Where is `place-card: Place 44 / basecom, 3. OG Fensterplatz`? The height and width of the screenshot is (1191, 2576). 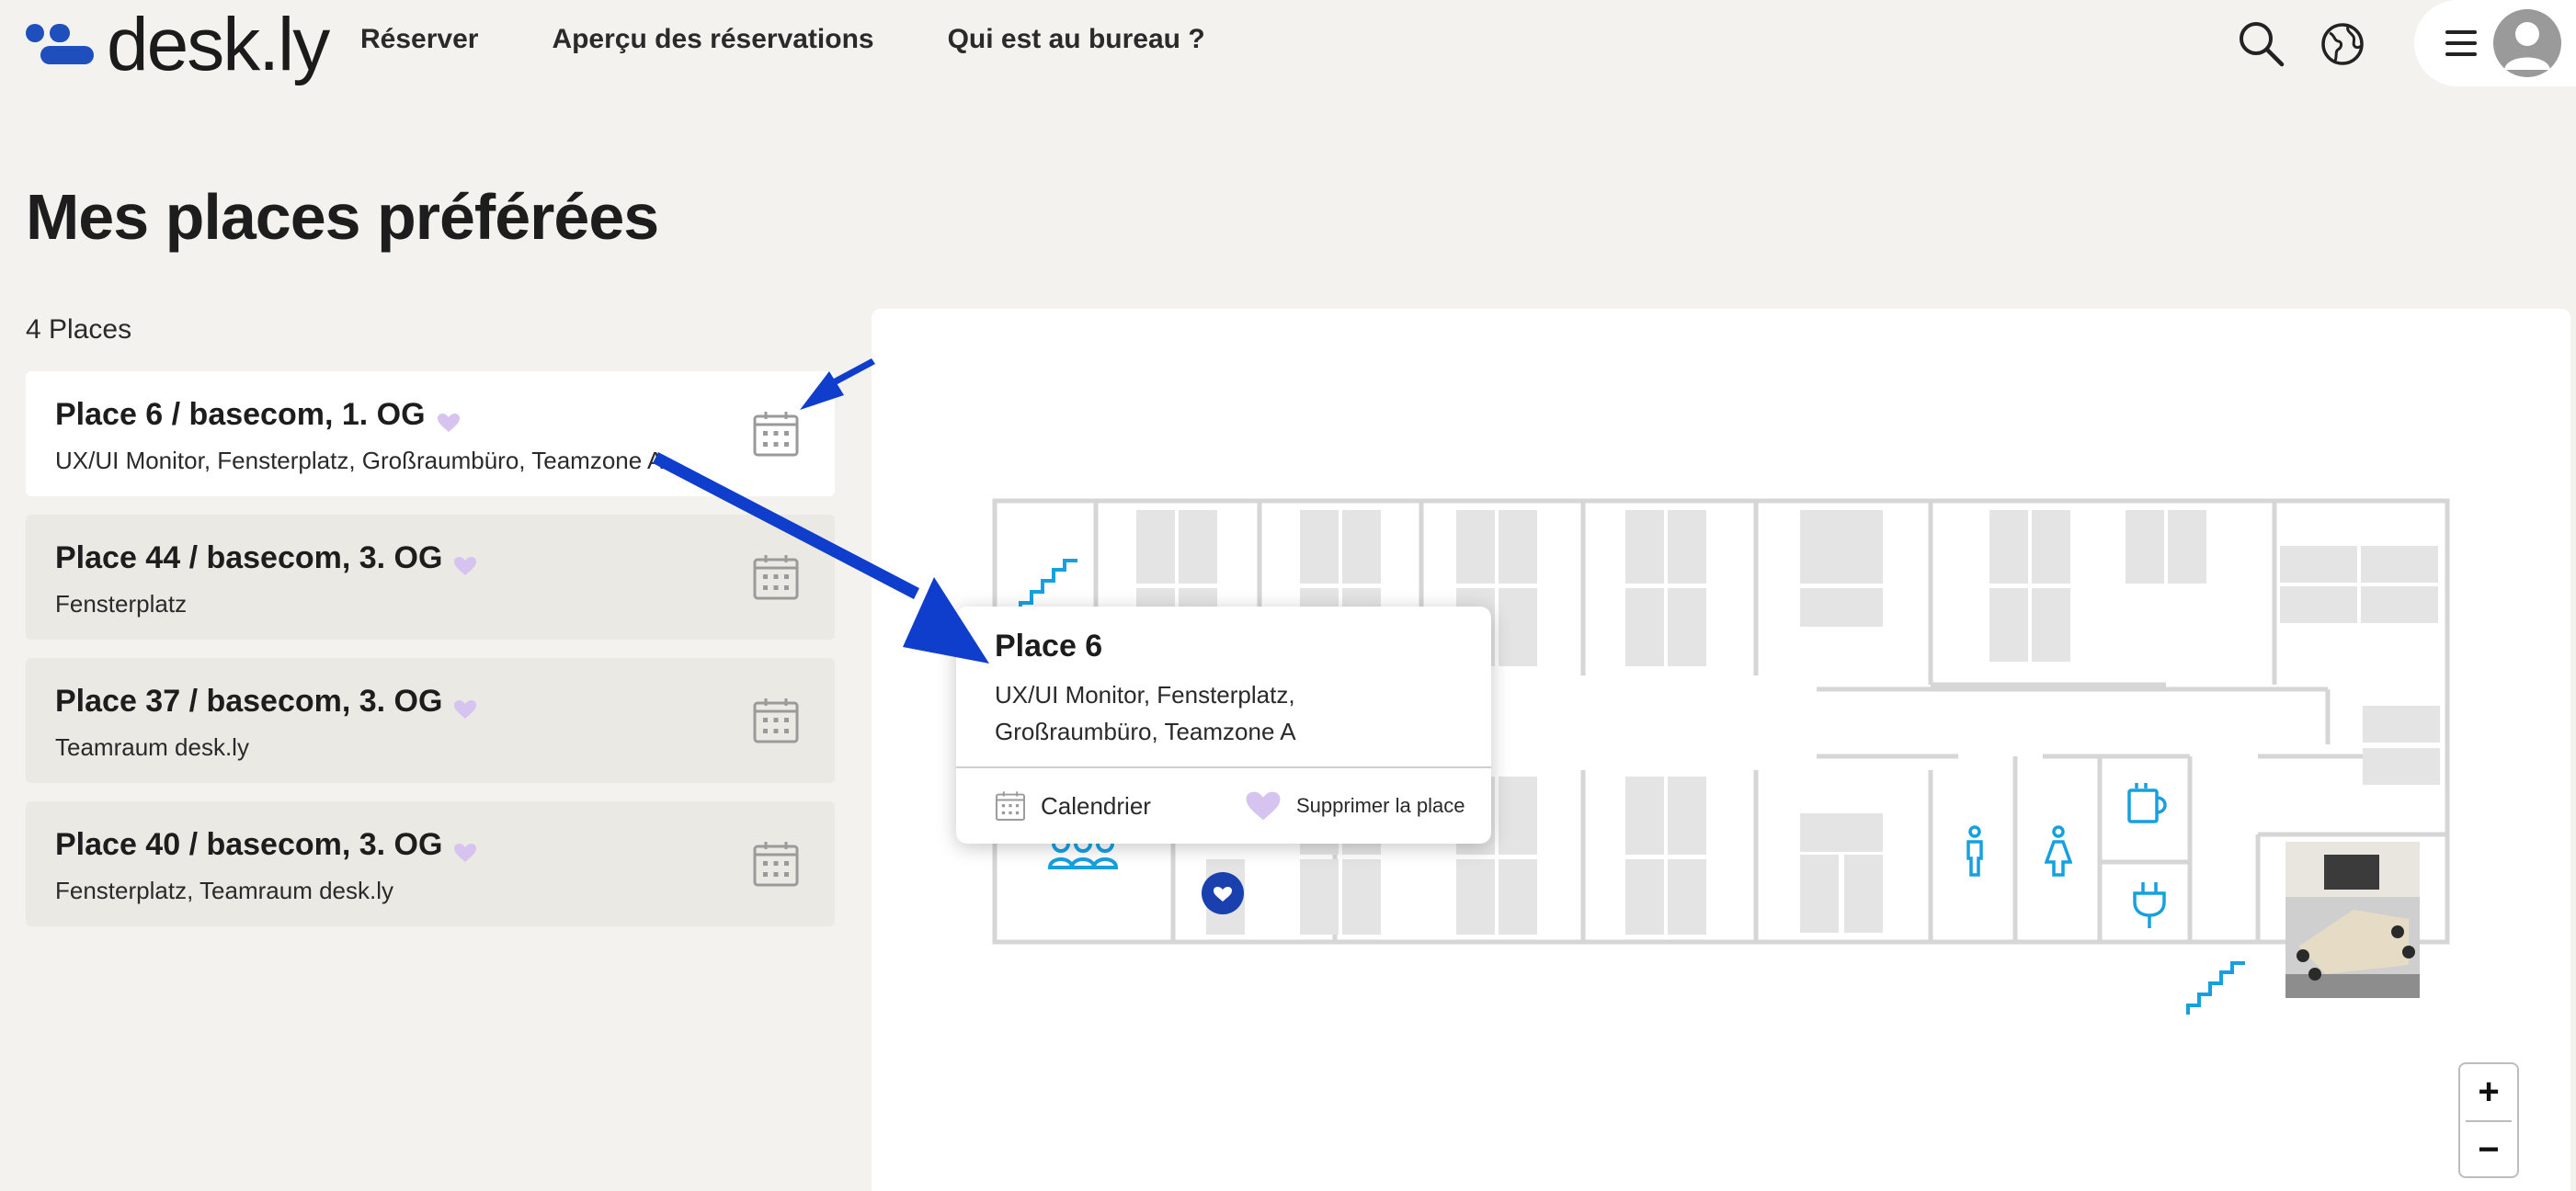 place-card: Place 44 / basecom, 3. OG Fensterplatz is located at coordinates (430, 578).